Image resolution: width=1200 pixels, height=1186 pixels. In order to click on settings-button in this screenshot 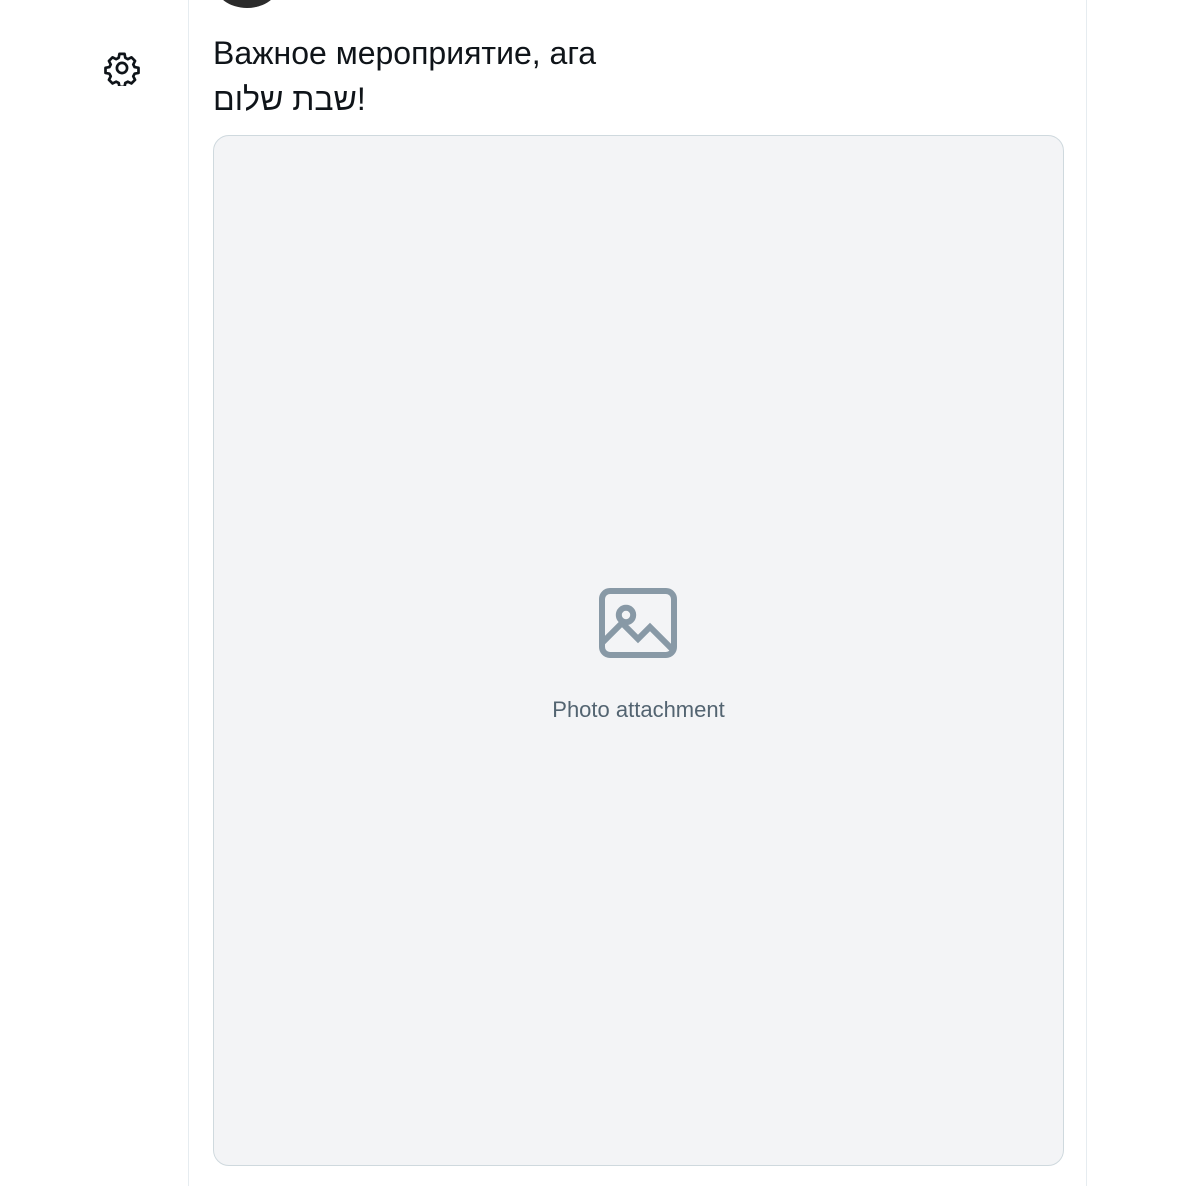, I will do `click(122, 70)`.